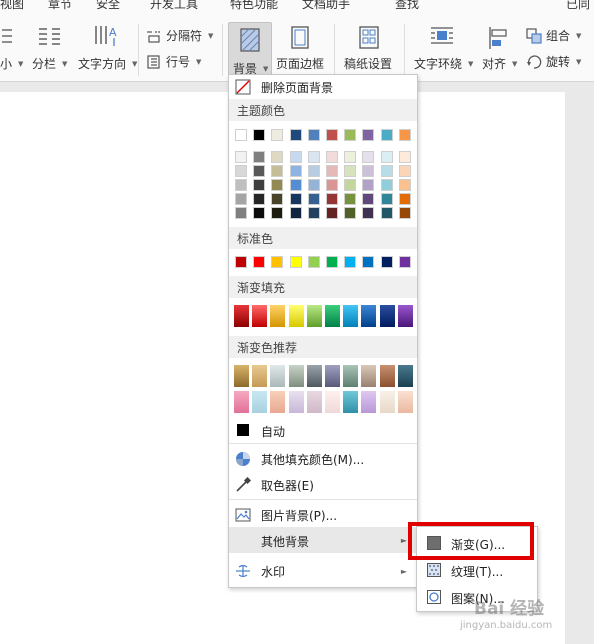 This screenshot has width=594, height=644. Describe the element at coordinates (578, 5) in the screenshot. I see `menu-synced: 已同` at that location.